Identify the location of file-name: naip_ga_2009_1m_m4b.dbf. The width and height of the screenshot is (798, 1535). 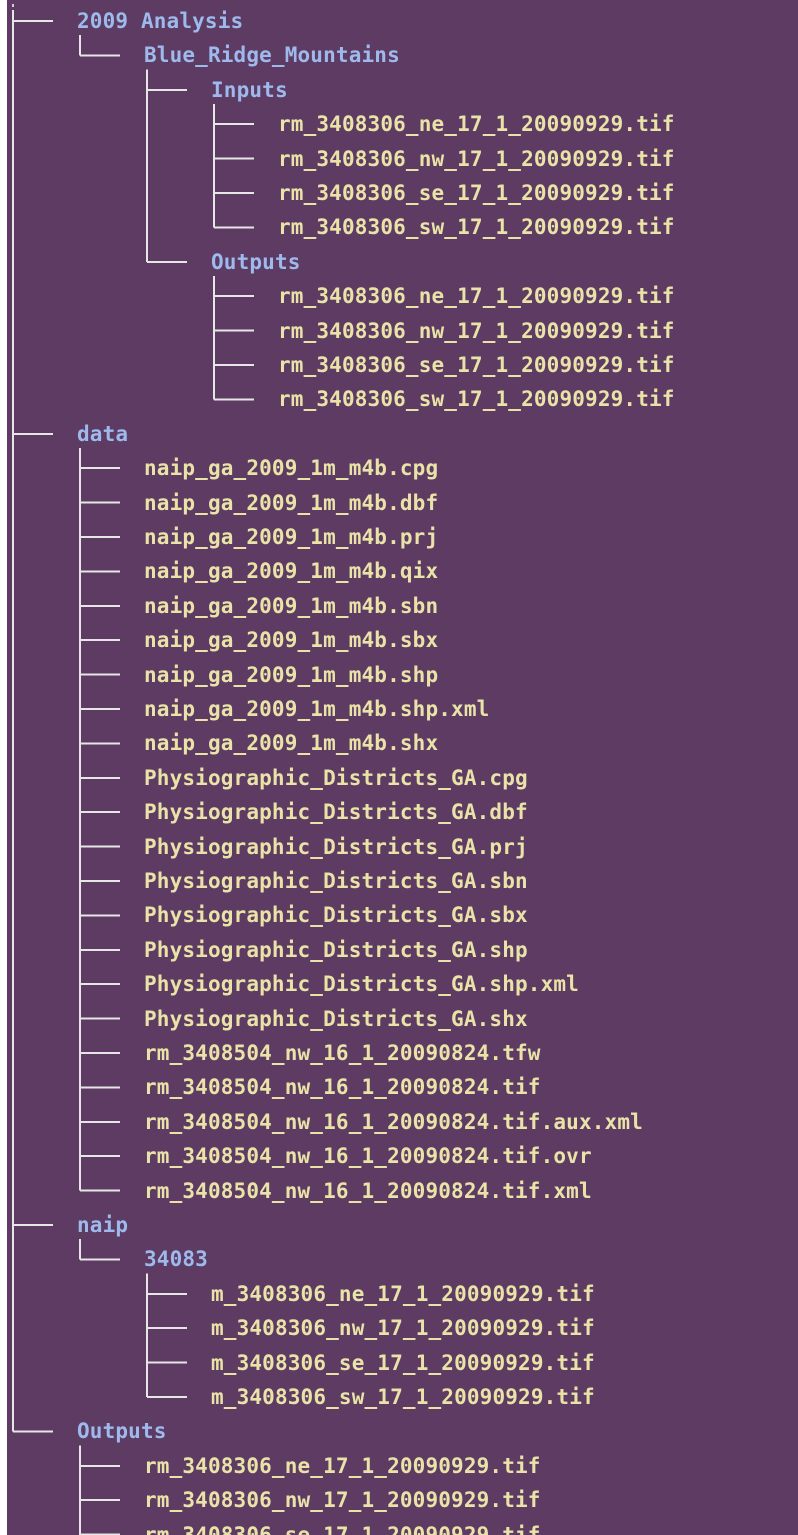
(291, 502).